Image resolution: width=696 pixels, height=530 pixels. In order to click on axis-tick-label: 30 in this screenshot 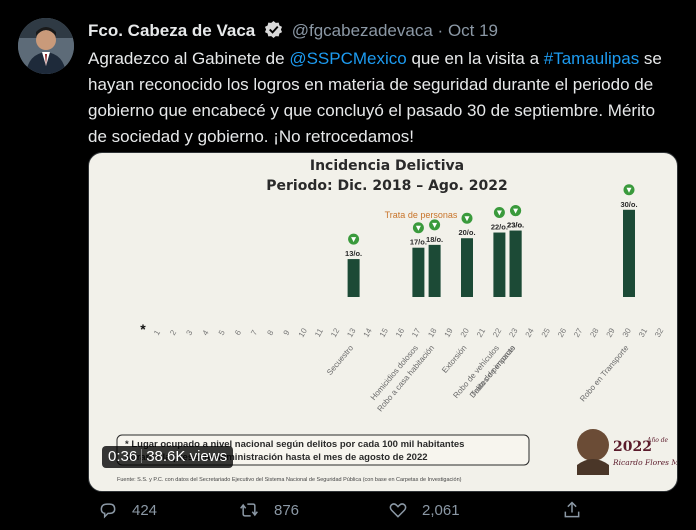, I will do `click(627, 332)`.